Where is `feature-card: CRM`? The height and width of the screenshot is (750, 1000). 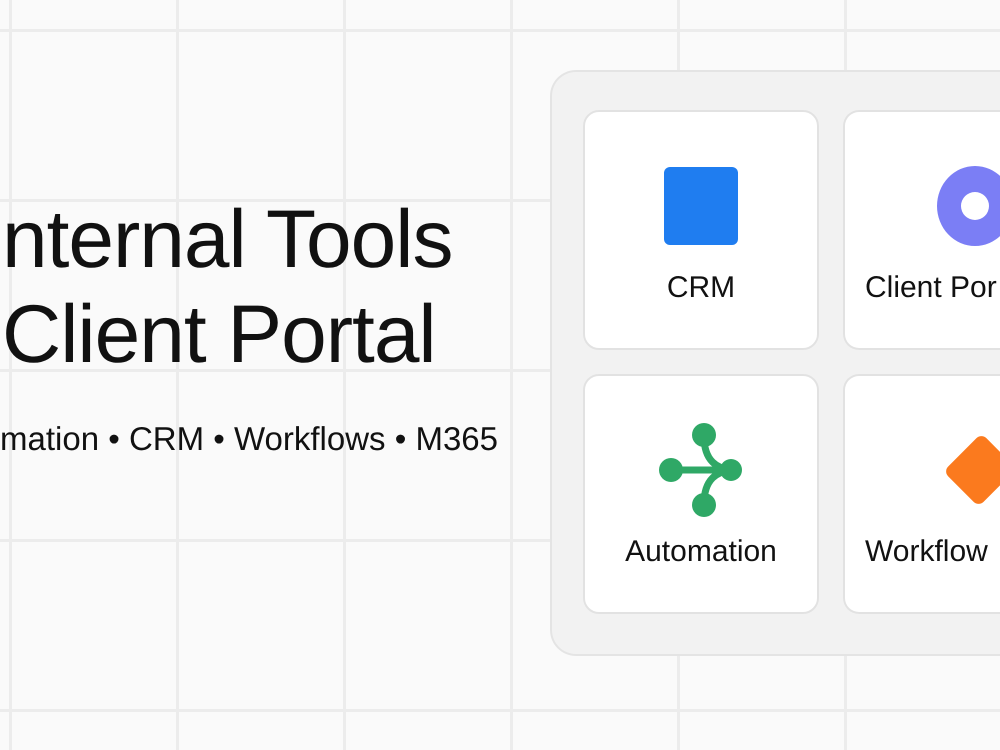 feature-card: CRM is located at coordinates (701, 230).